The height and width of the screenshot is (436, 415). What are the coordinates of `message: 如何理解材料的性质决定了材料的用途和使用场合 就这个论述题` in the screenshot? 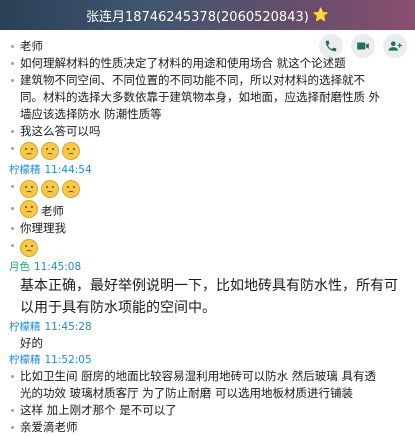 It's located at (207, 63).